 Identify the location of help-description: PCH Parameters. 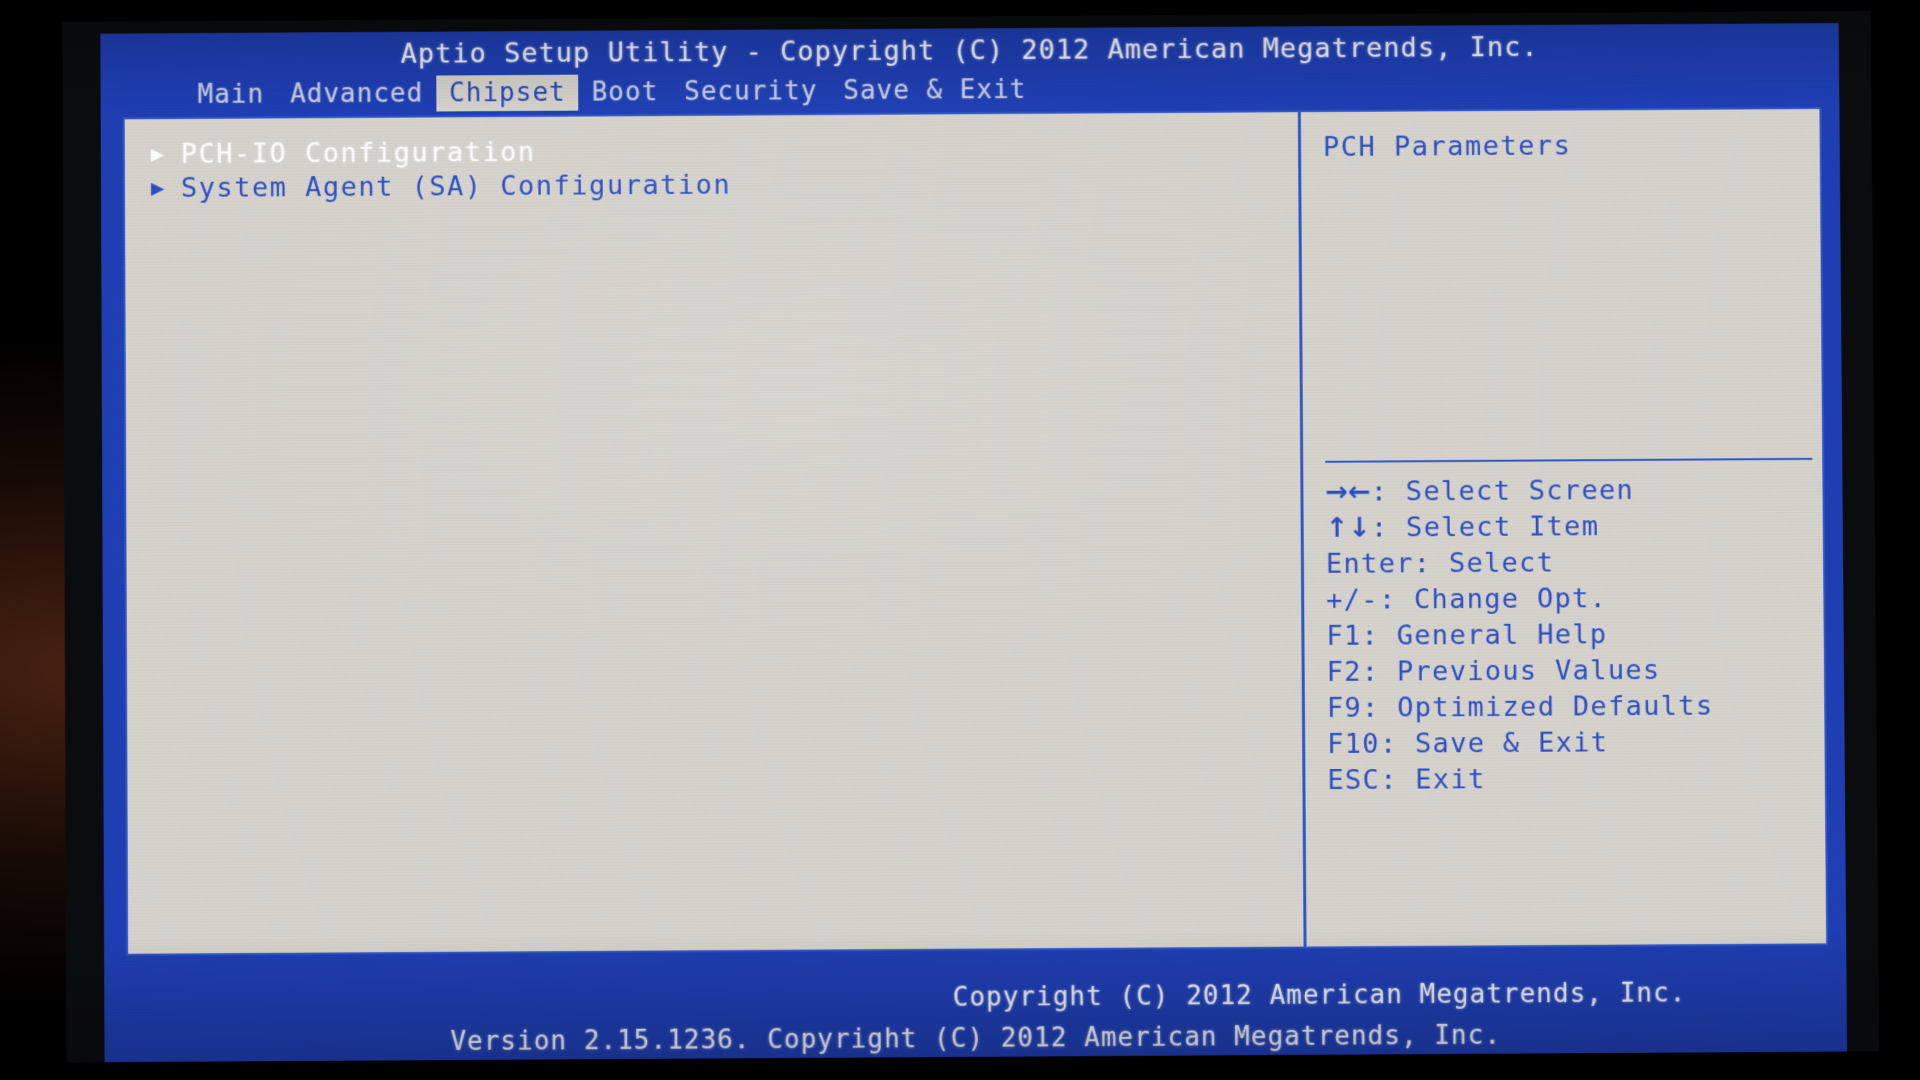
(1447, 146).